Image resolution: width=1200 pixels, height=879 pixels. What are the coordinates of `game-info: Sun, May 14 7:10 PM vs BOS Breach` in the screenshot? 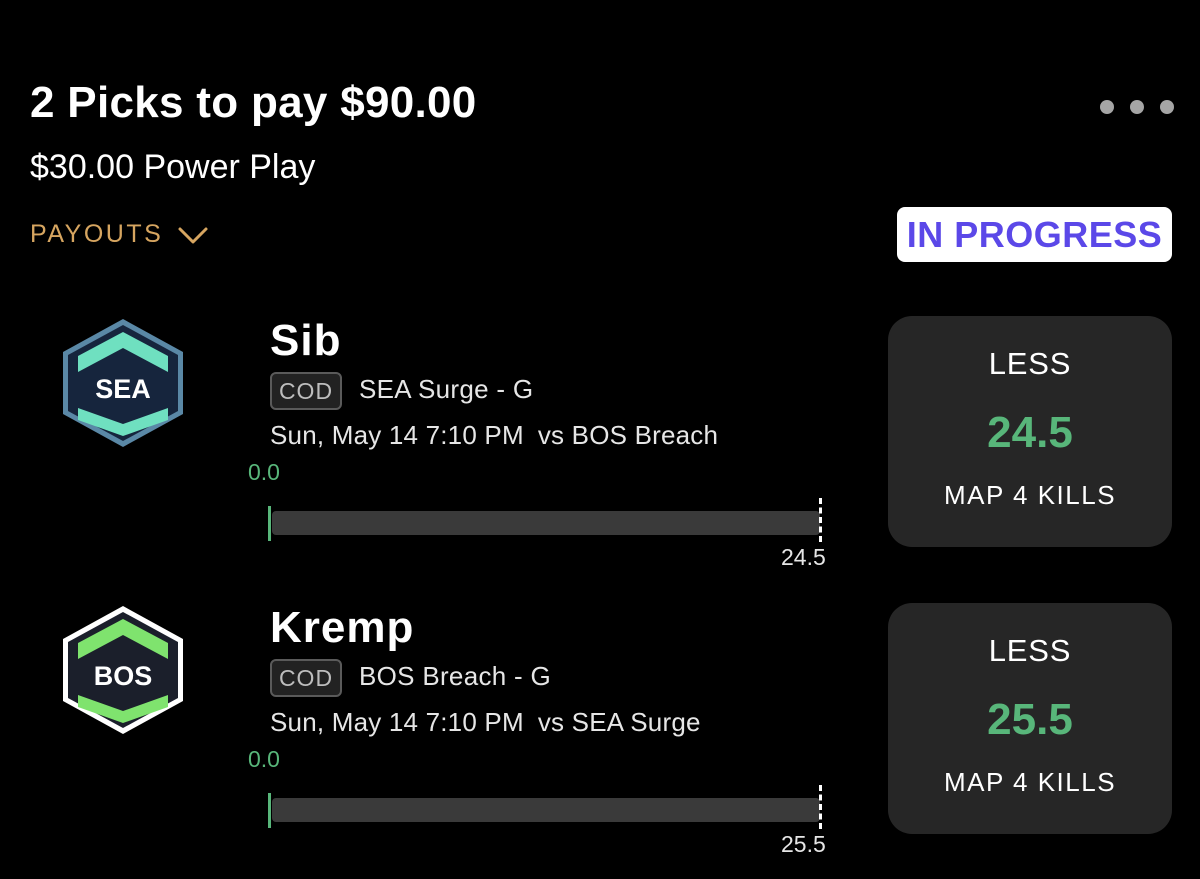 It's located at (494, 435).